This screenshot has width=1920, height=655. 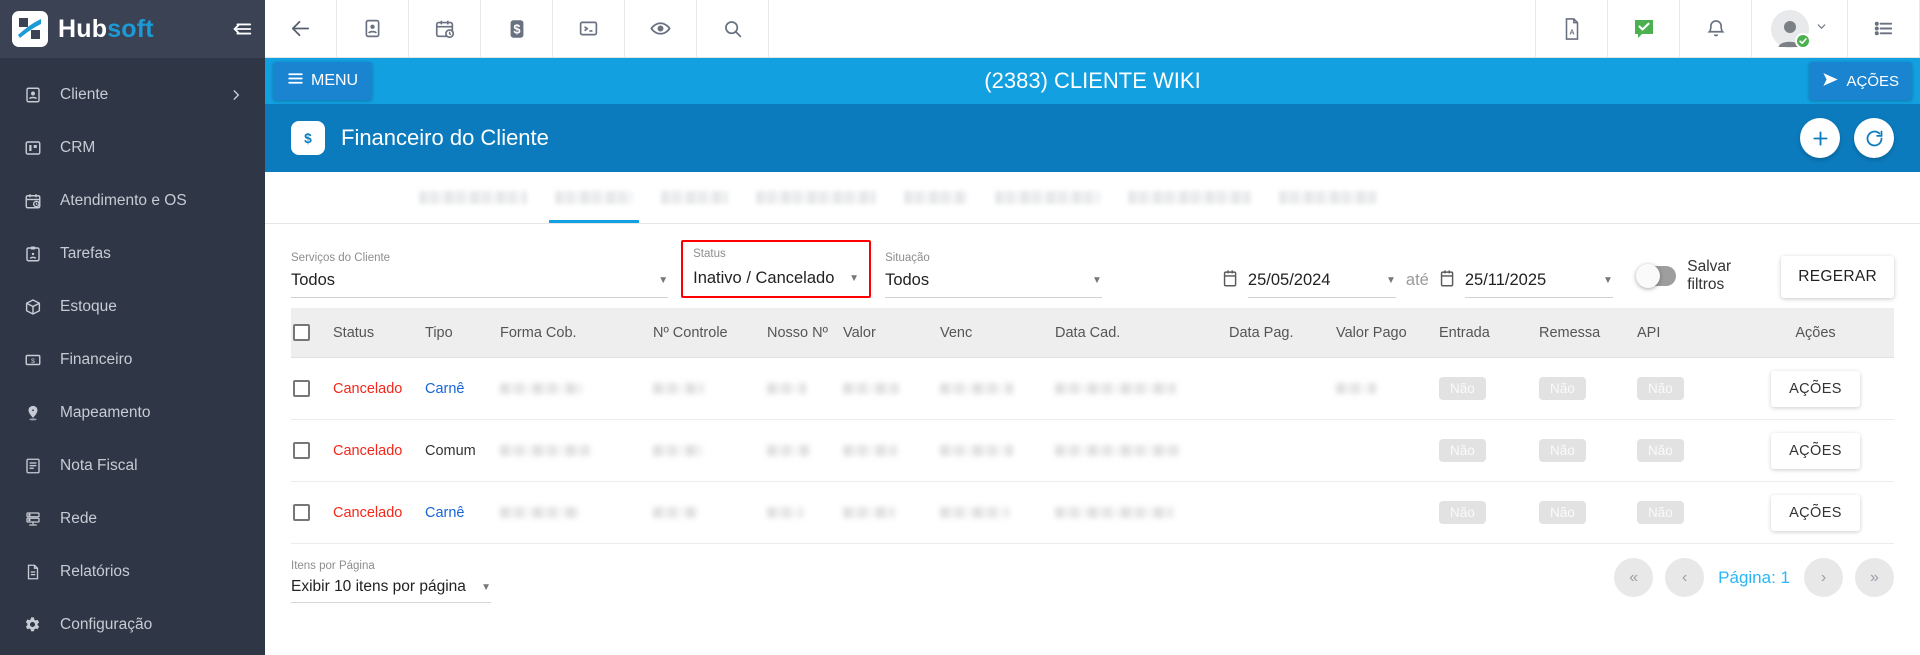 I want to click on hubsoft-logo-icon, so click(x=30, y=29).